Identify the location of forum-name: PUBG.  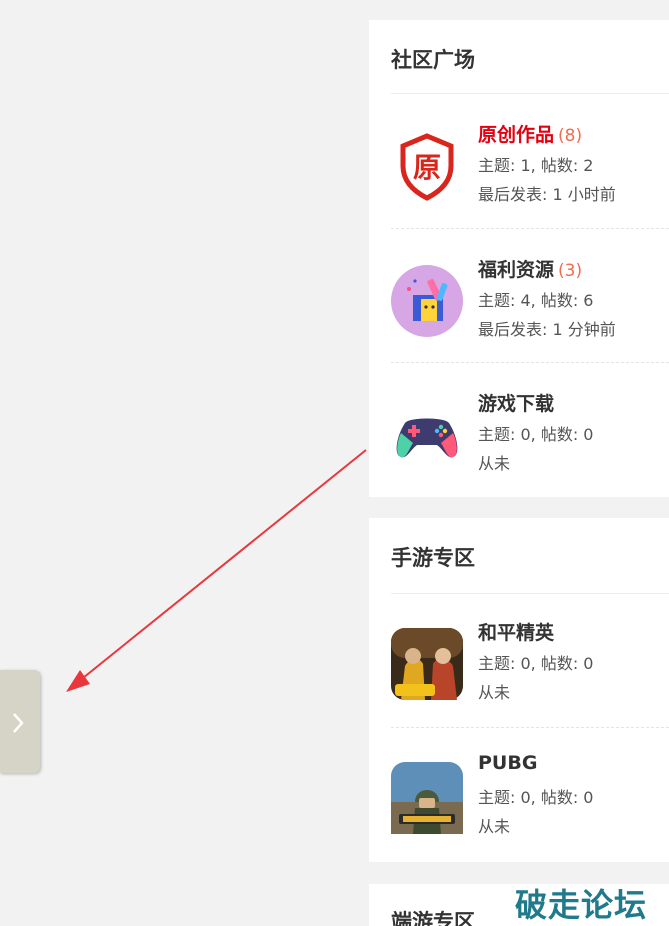
(507, 763).